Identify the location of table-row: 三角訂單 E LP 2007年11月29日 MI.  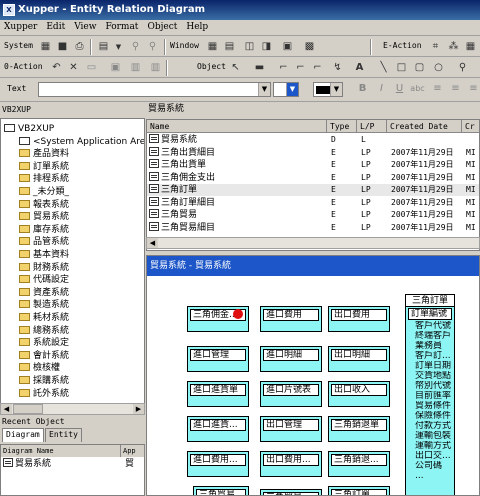
(313, 190).